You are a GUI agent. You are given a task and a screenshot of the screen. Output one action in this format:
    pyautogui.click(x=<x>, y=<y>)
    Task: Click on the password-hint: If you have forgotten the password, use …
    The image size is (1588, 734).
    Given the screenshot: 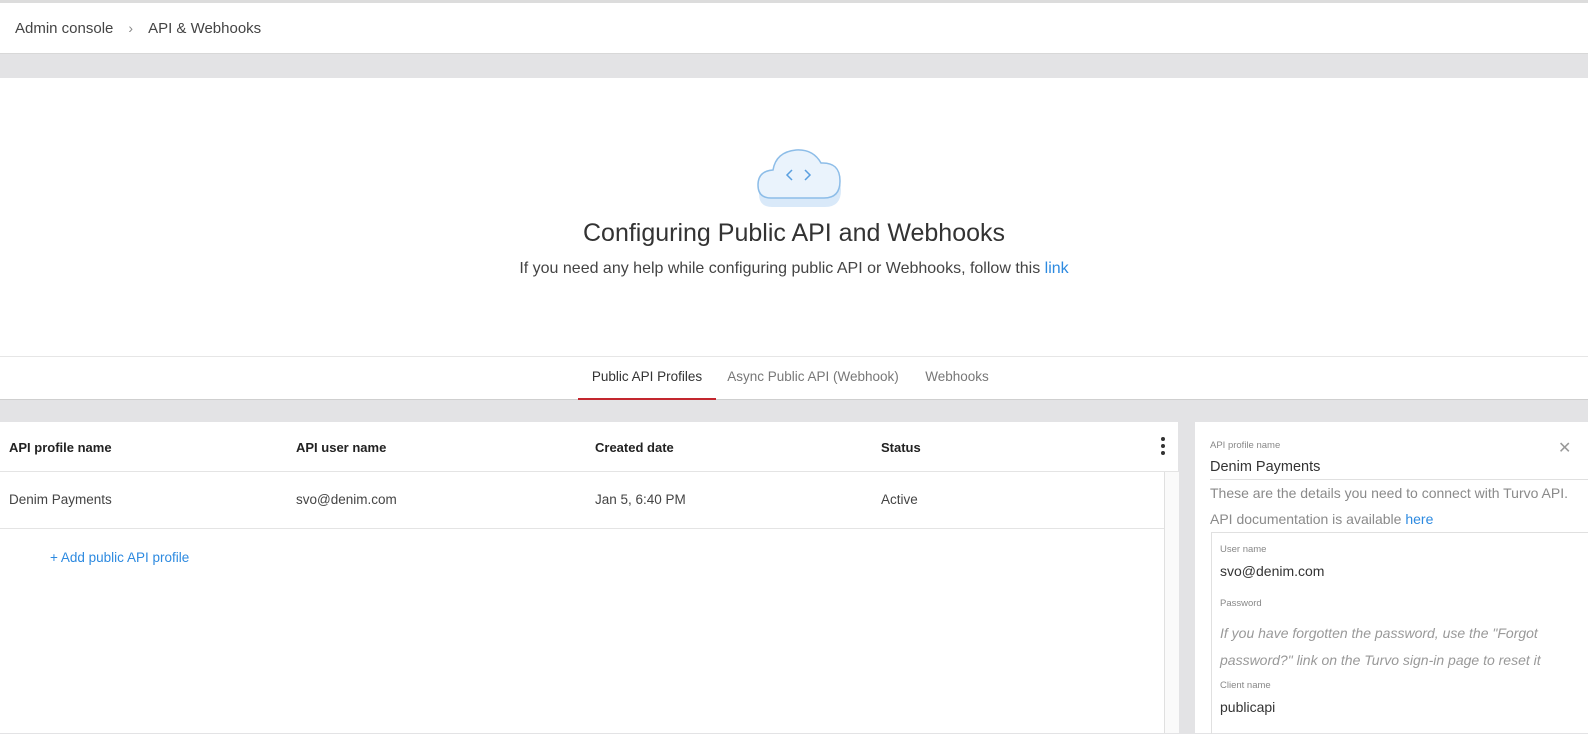 What is the action you would take?
    pyautogui.click(x=1380, y=646)
    